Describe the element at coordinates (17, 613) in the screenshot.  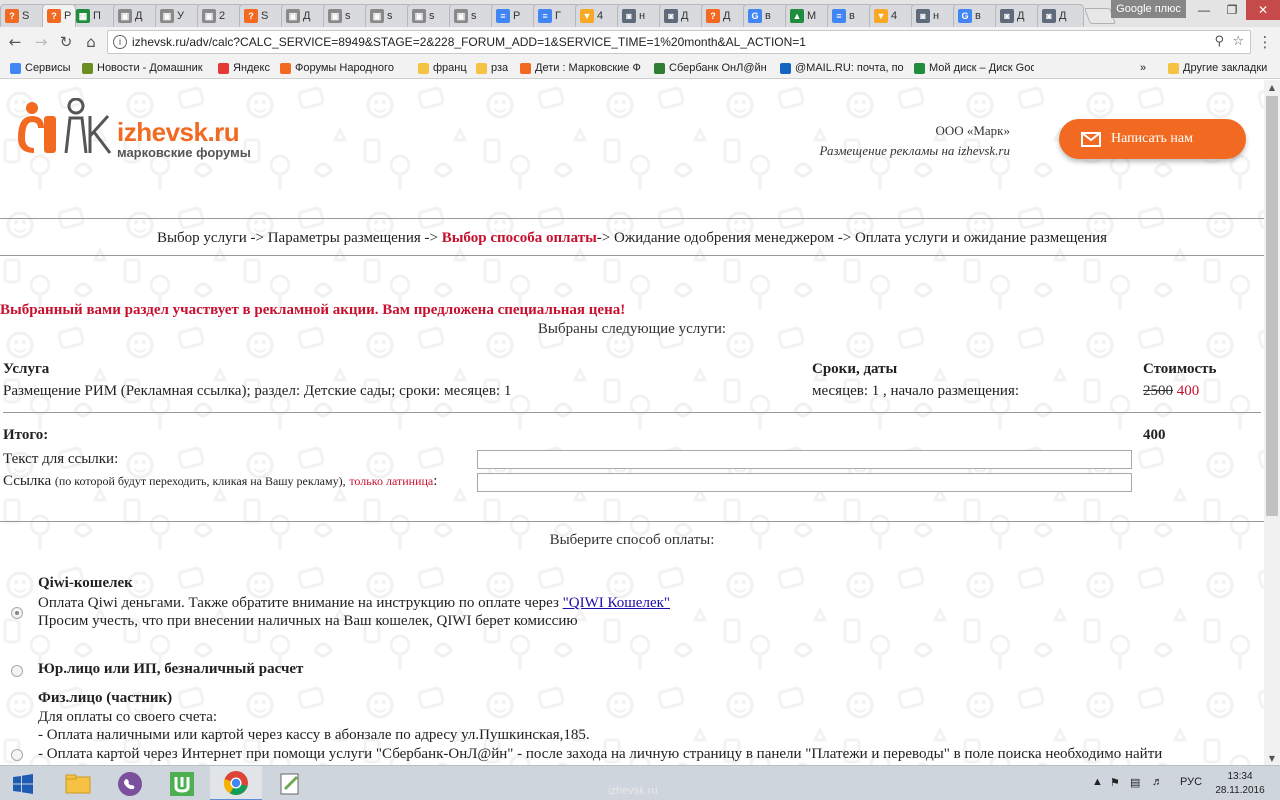
I see `qiwi-radio` at that location.